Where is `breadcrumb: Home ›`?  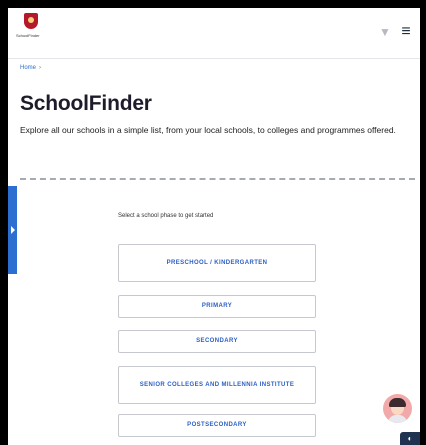
breadcrumb: Home › is located at coordinates (30, 68).